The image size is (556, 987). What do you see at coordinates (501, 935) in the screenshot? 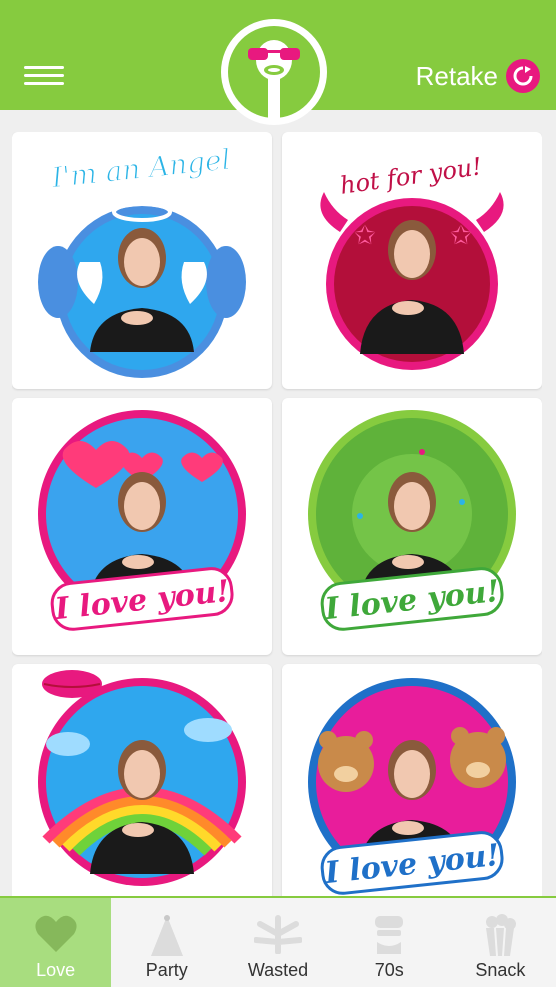
I see `popcorn-icon` at bounding box center [501, 935].